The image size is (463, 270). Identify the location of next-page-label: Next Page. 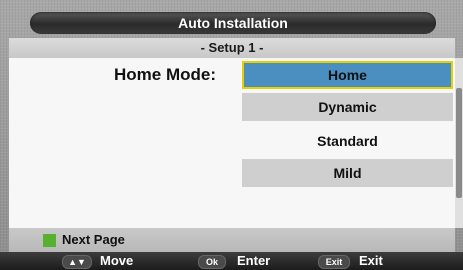
(93, 239).